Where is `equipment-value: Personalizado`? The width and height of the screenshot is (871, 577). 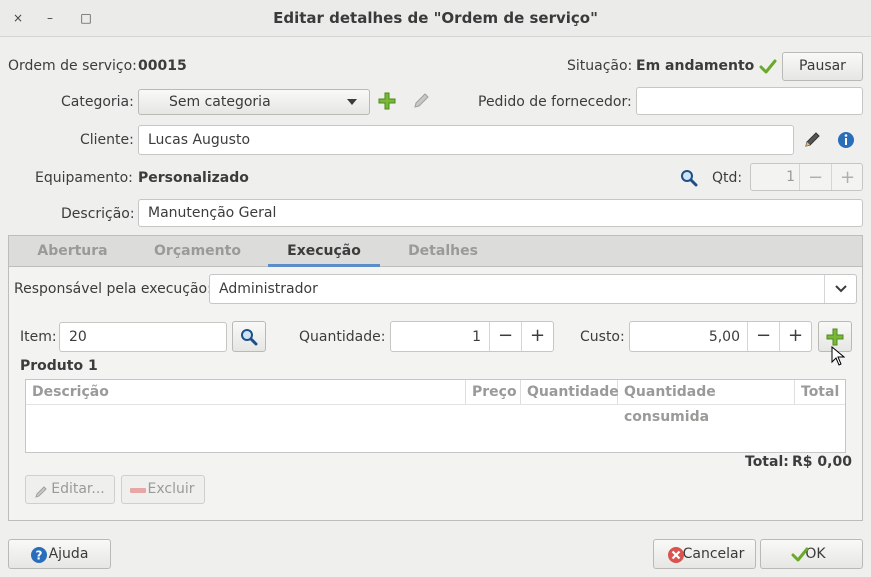 equipment-value: Personalizado is located at coordinates (193, 178).